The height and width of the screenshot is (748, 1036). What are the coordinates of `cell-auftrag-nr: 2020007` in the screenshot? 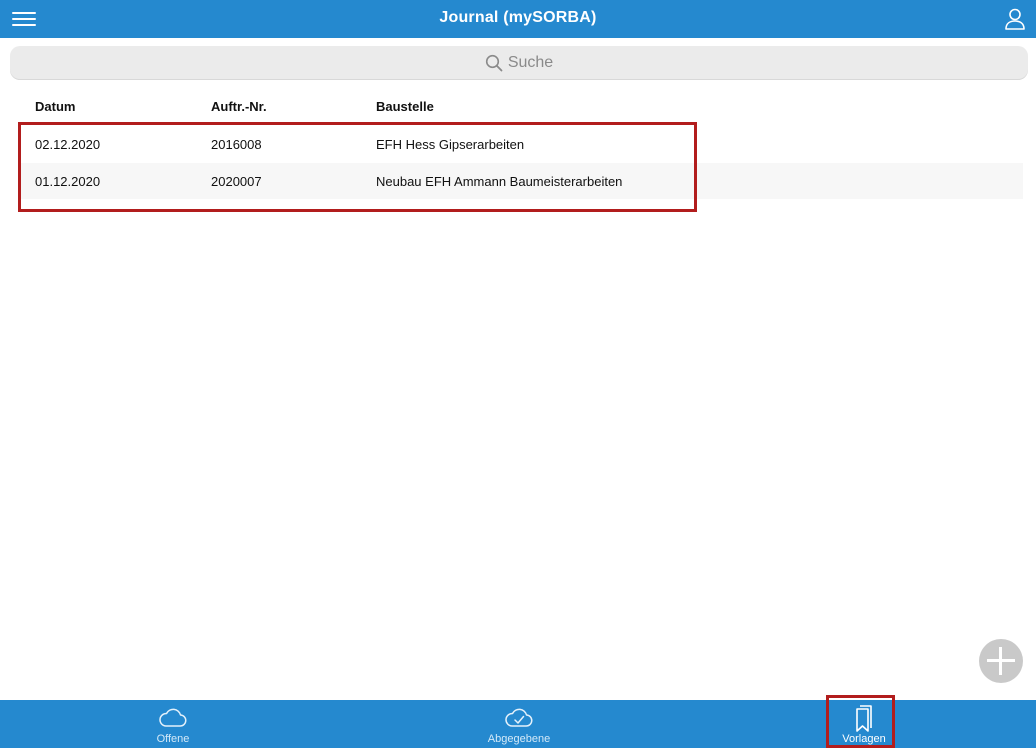 It's located at (236, 181).